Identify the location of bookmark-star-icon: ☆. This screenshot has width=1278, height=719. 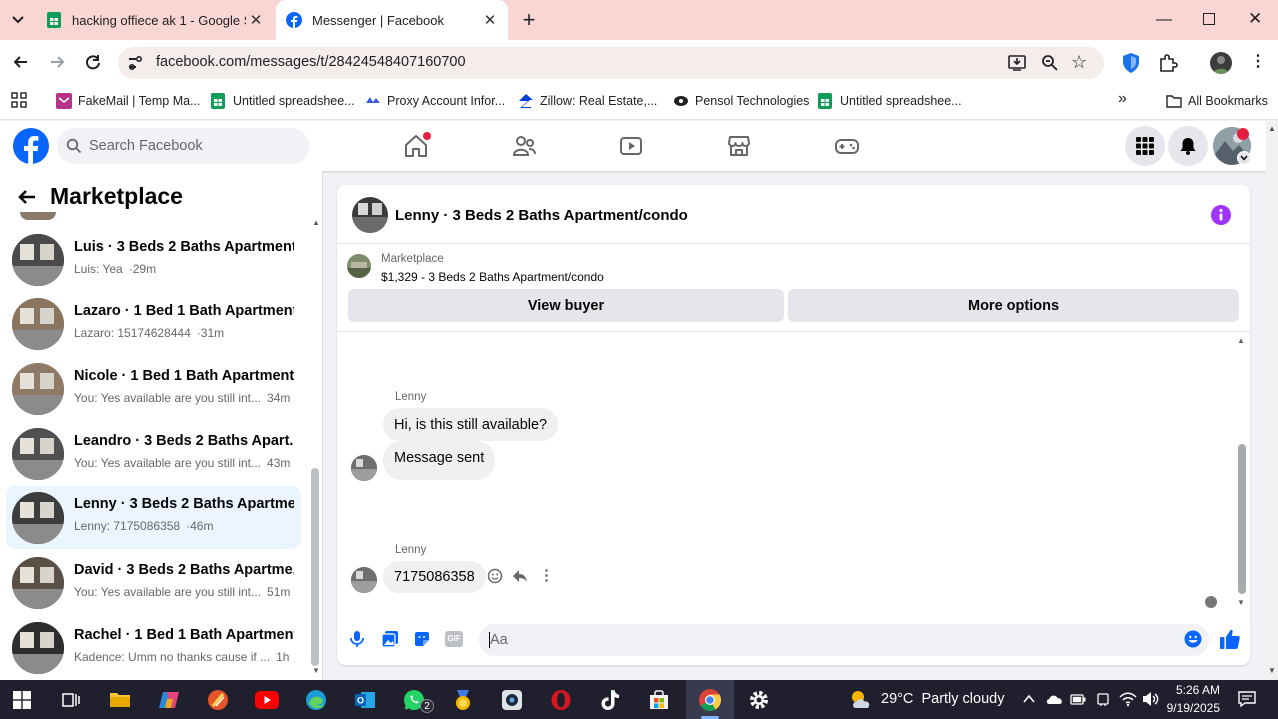
(1081, 62).